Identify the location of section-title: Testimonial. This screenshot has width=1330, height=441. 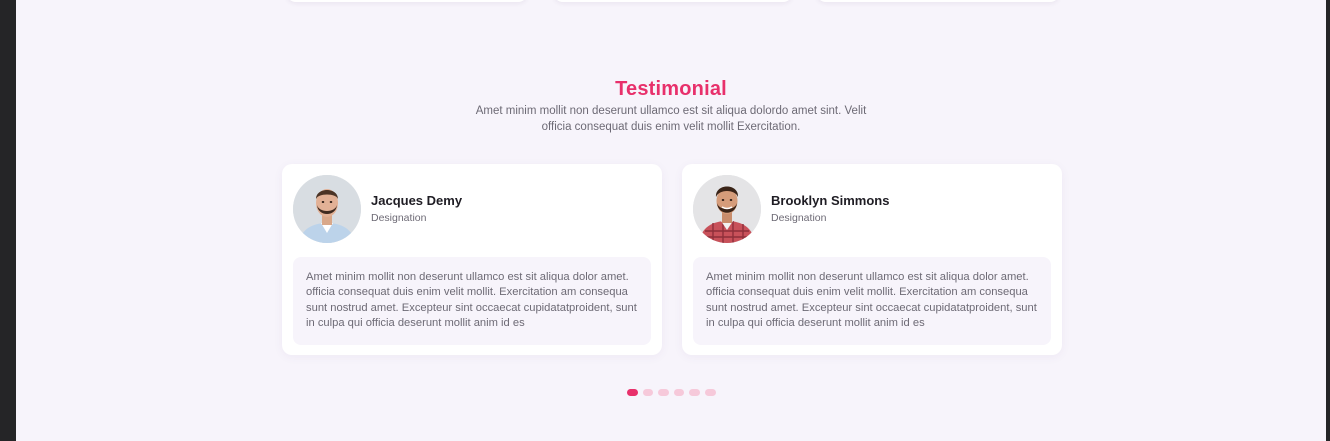
(671, 89).